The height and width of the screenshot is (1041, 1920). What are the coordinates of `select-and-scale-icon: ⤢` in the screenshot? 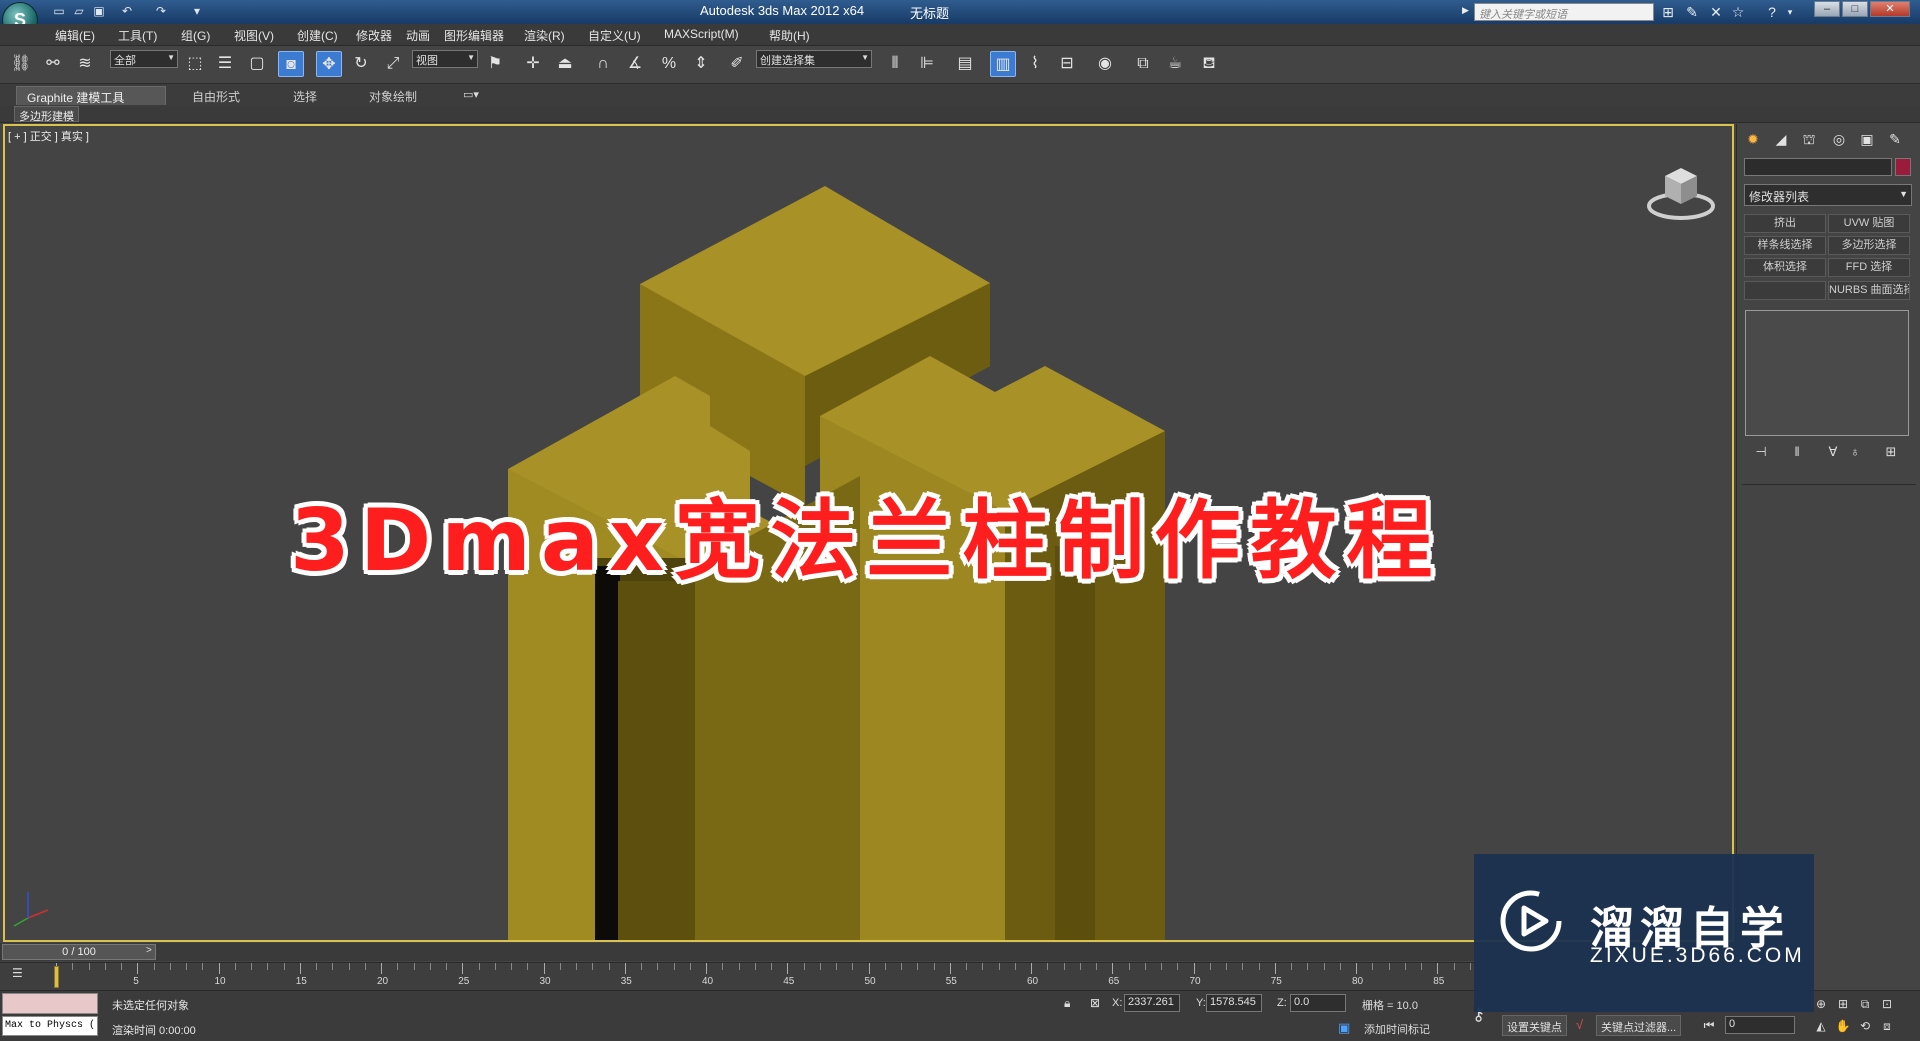 It's located at (393, 64).